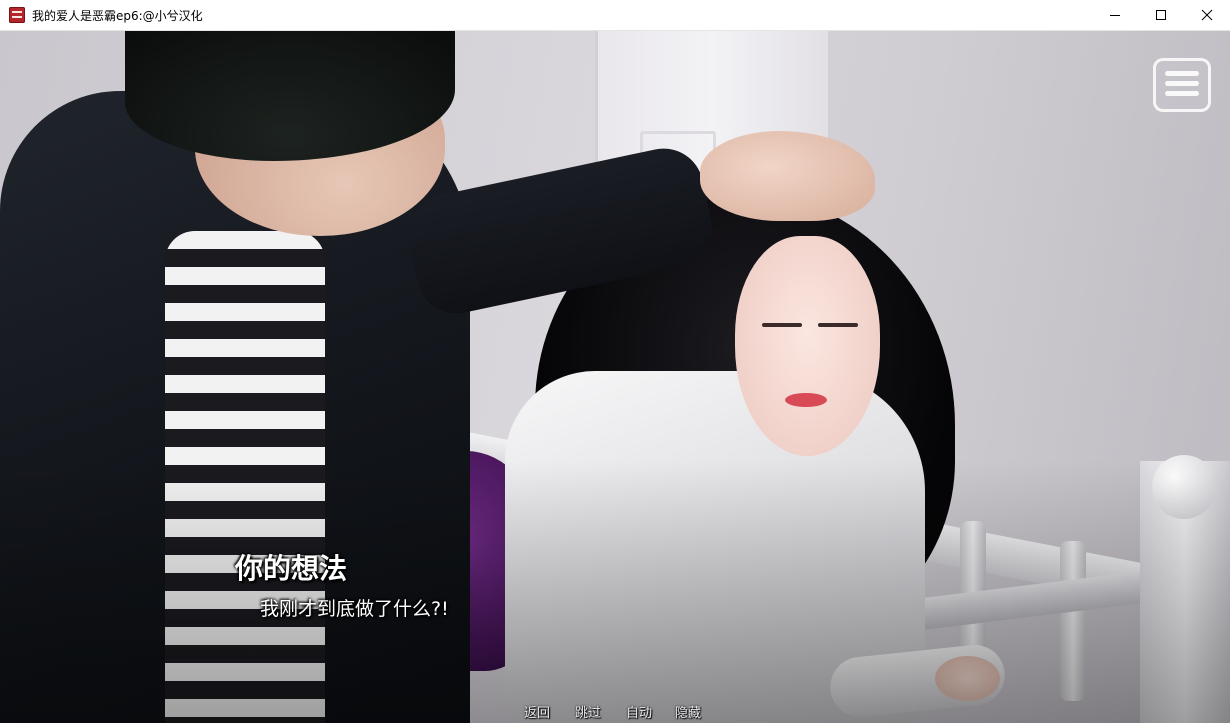 Image resolution: width=1230 pixels, height=723 pixels. I want to click on minimize-icon, so click(1115, 15).